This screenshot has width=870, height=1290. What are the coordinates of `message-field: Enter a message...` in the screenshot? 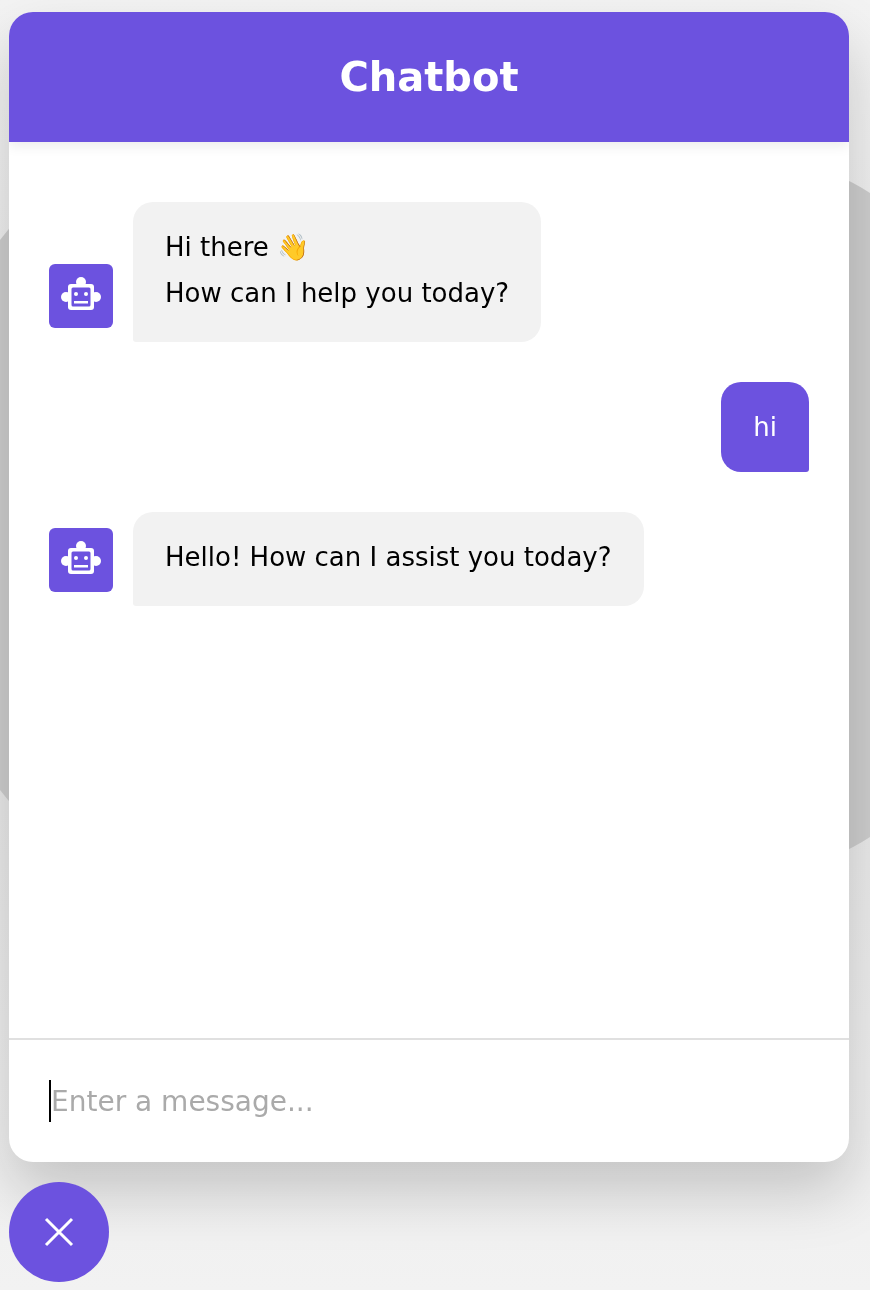 It's located at (421, 1101).